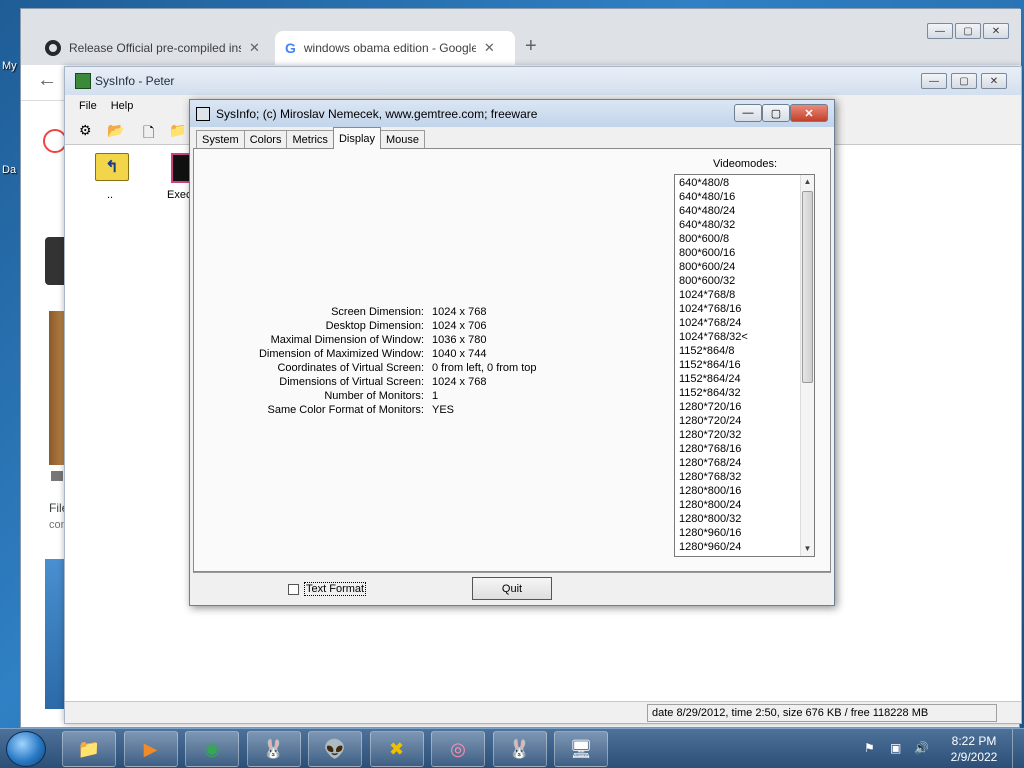 The height and width of the screenshot is (768, 1024). Describe the element at coordinates (531, 46) in the screenshot. I see `new-tab-button: +` at that location.